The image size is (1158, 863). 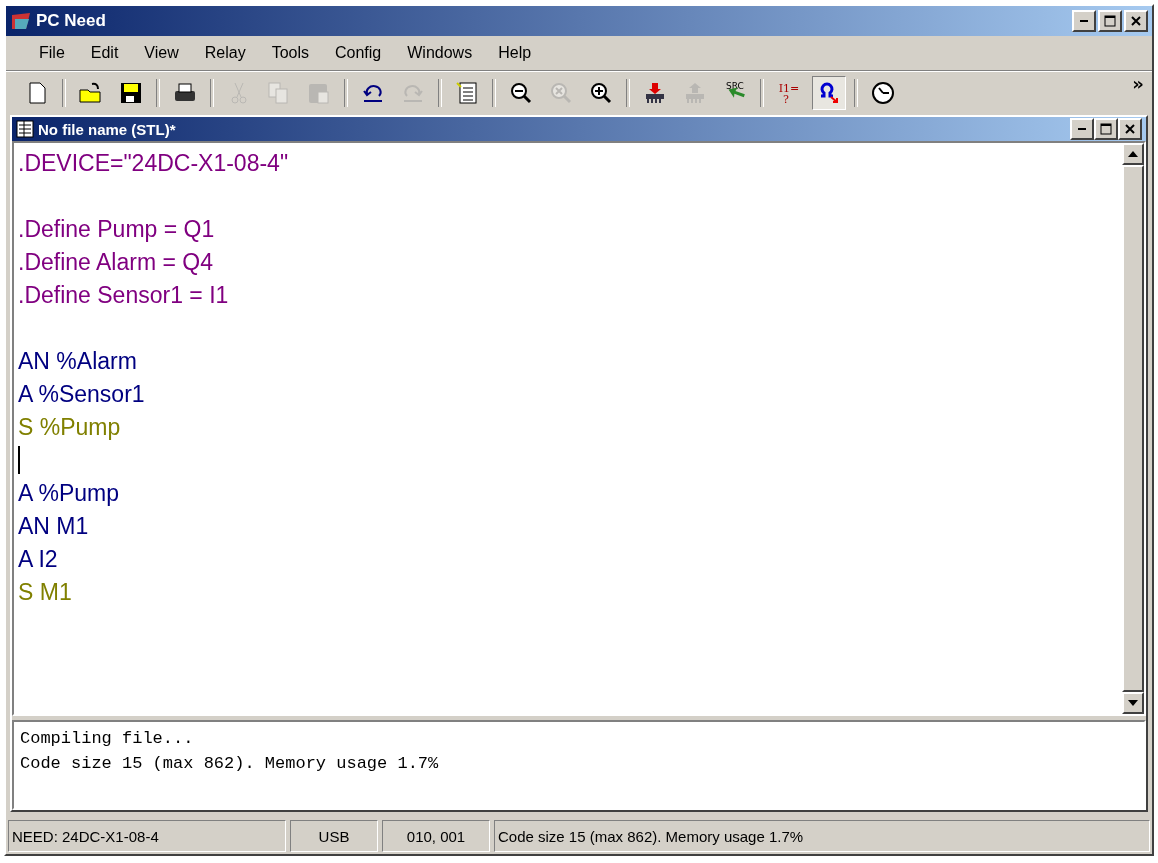 I want to click on status-pane: NEED: 24DC-X1-08-4, so click(x=147, y=836).